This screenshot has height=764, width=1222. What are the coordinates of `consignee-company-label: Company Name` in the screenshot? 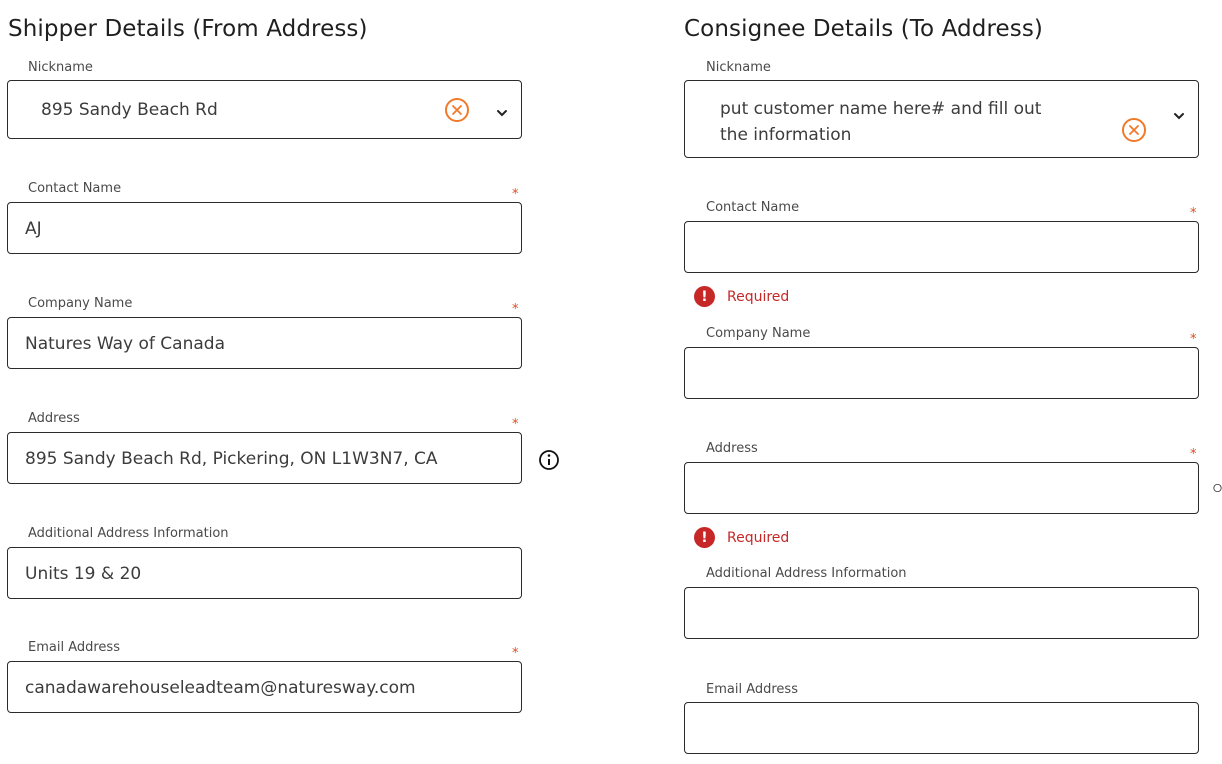 It's located at (758, 333).